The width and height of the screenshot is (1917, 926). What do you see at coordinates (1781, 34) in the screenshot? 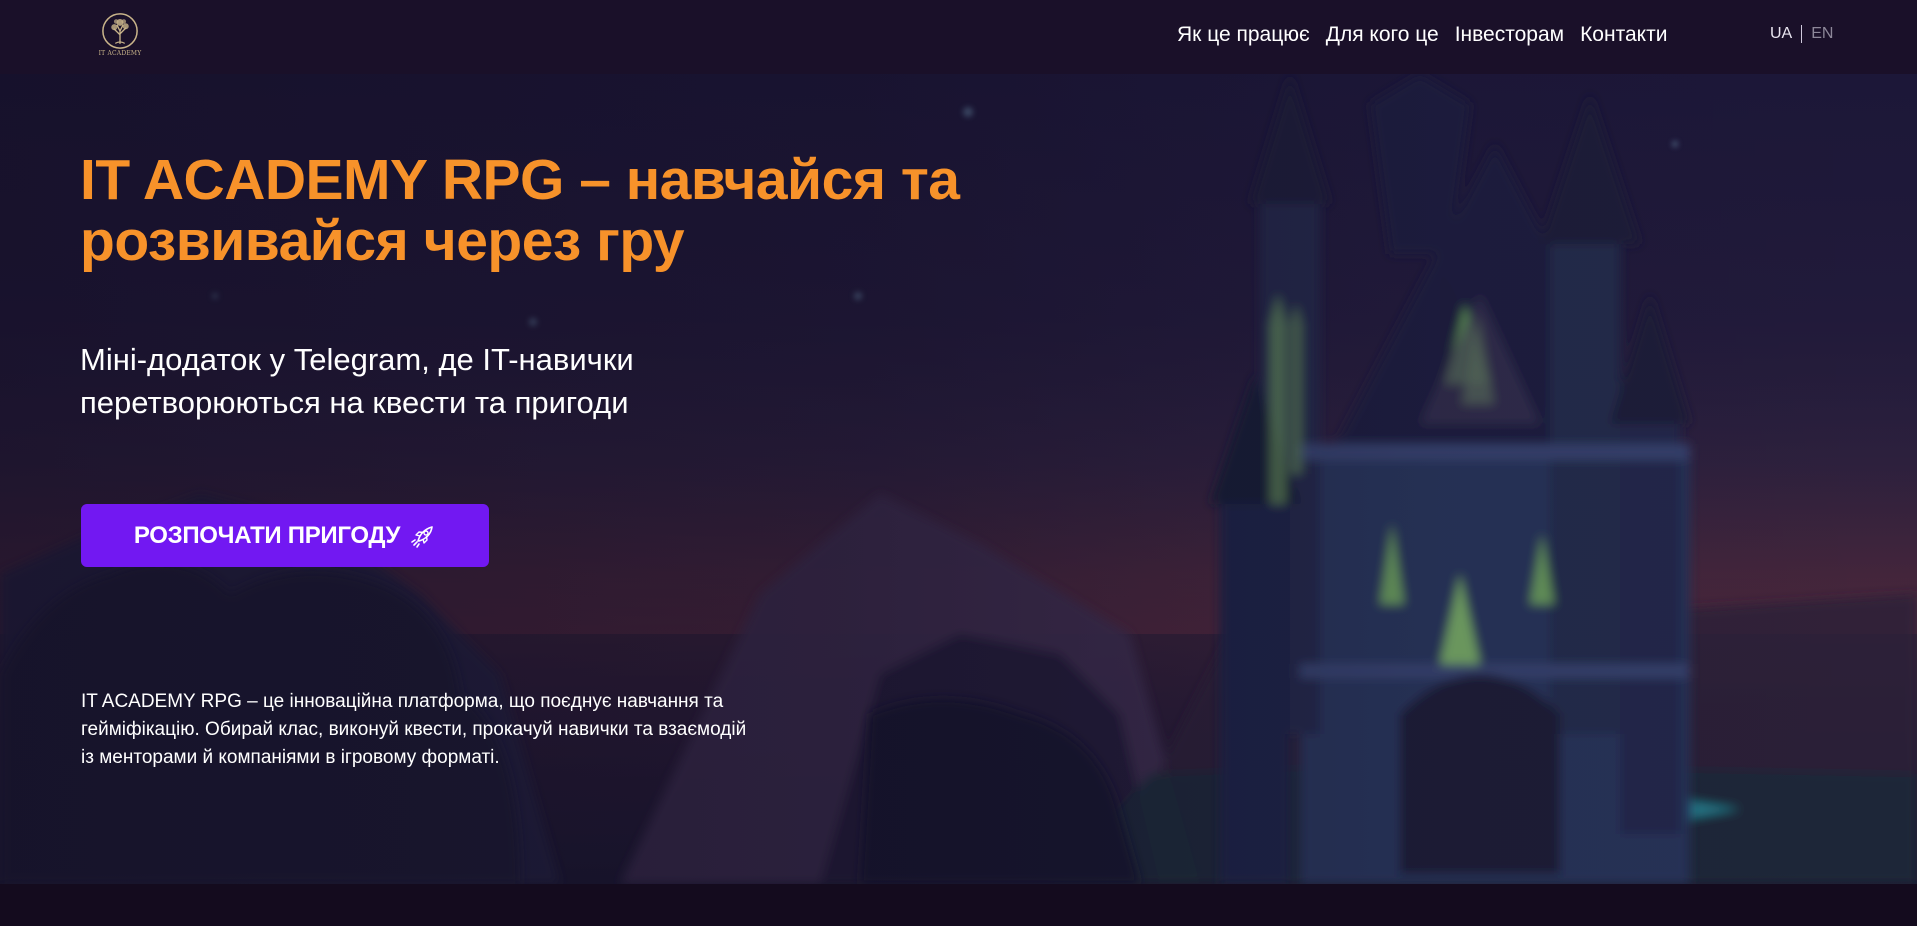
I see `language-ua: UA` at bounding box center [1781, 34].